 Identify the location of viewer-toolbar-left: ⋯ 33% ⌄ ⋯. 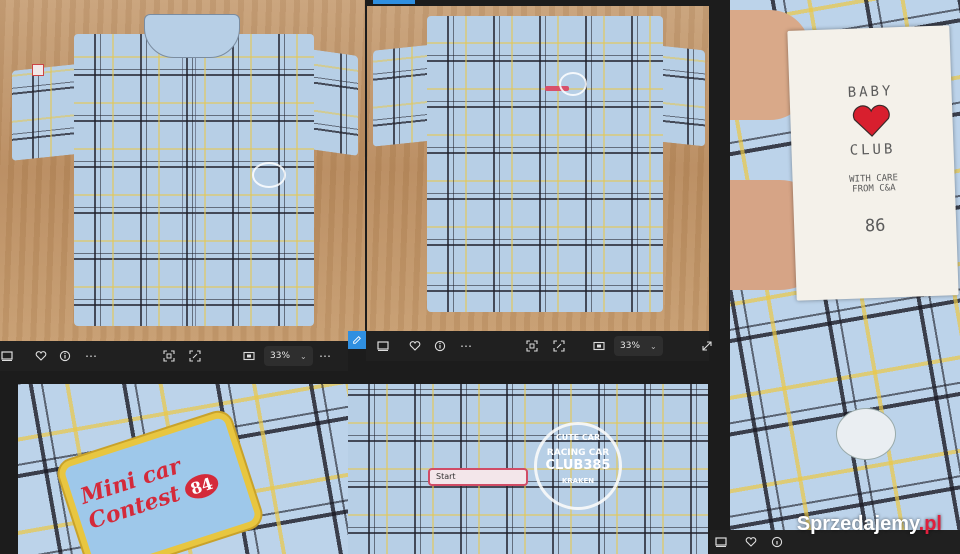
(174, 356).